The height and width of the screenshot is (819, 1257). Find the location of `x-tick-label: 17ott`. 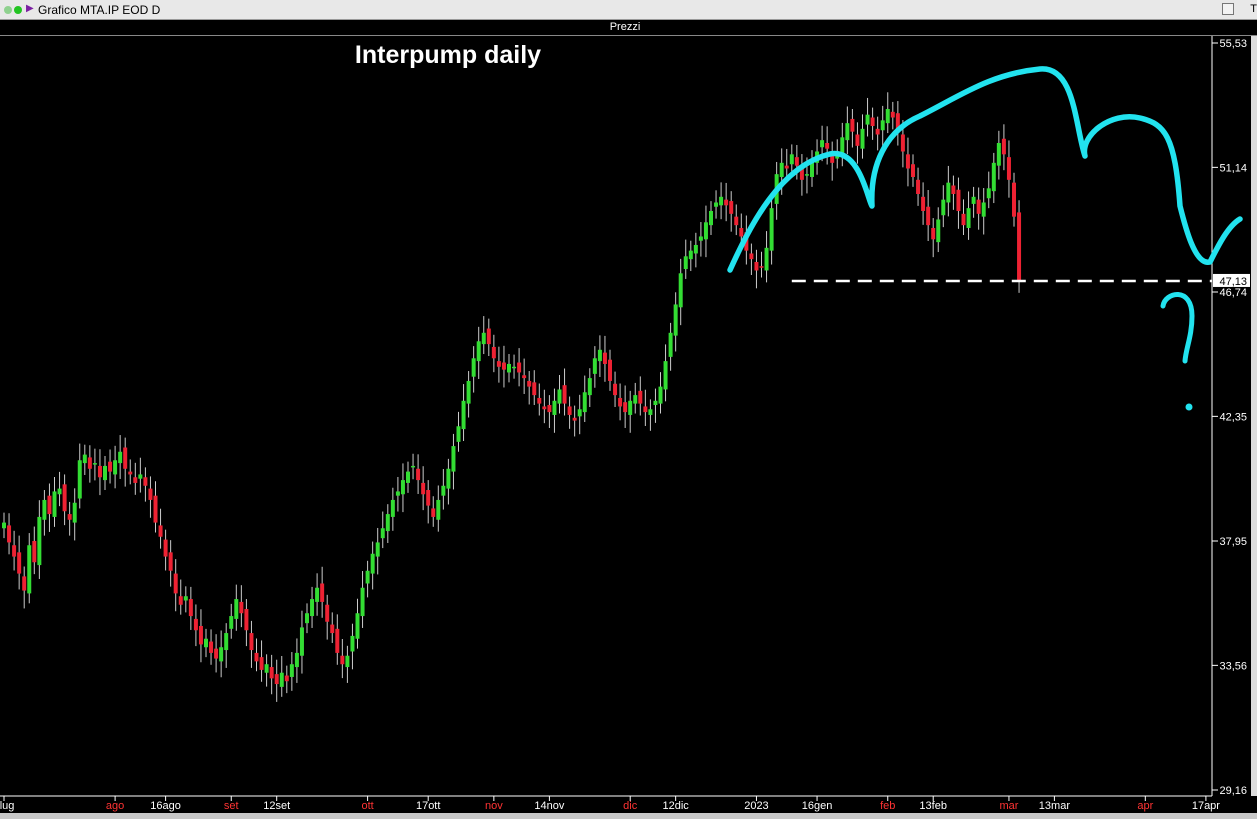

x-tick-label: 17ott is located at coordinates (428, 806).